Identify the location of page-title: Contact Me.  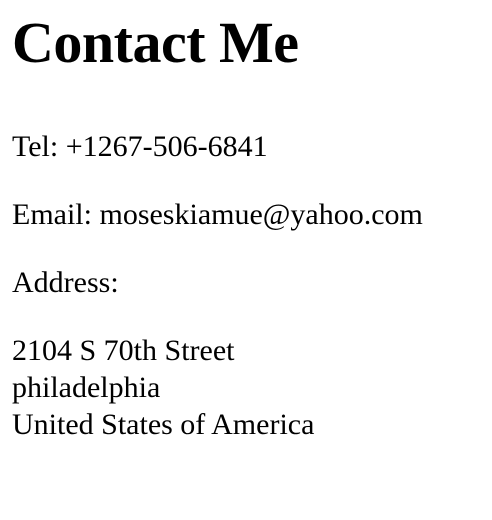
(155, 42).